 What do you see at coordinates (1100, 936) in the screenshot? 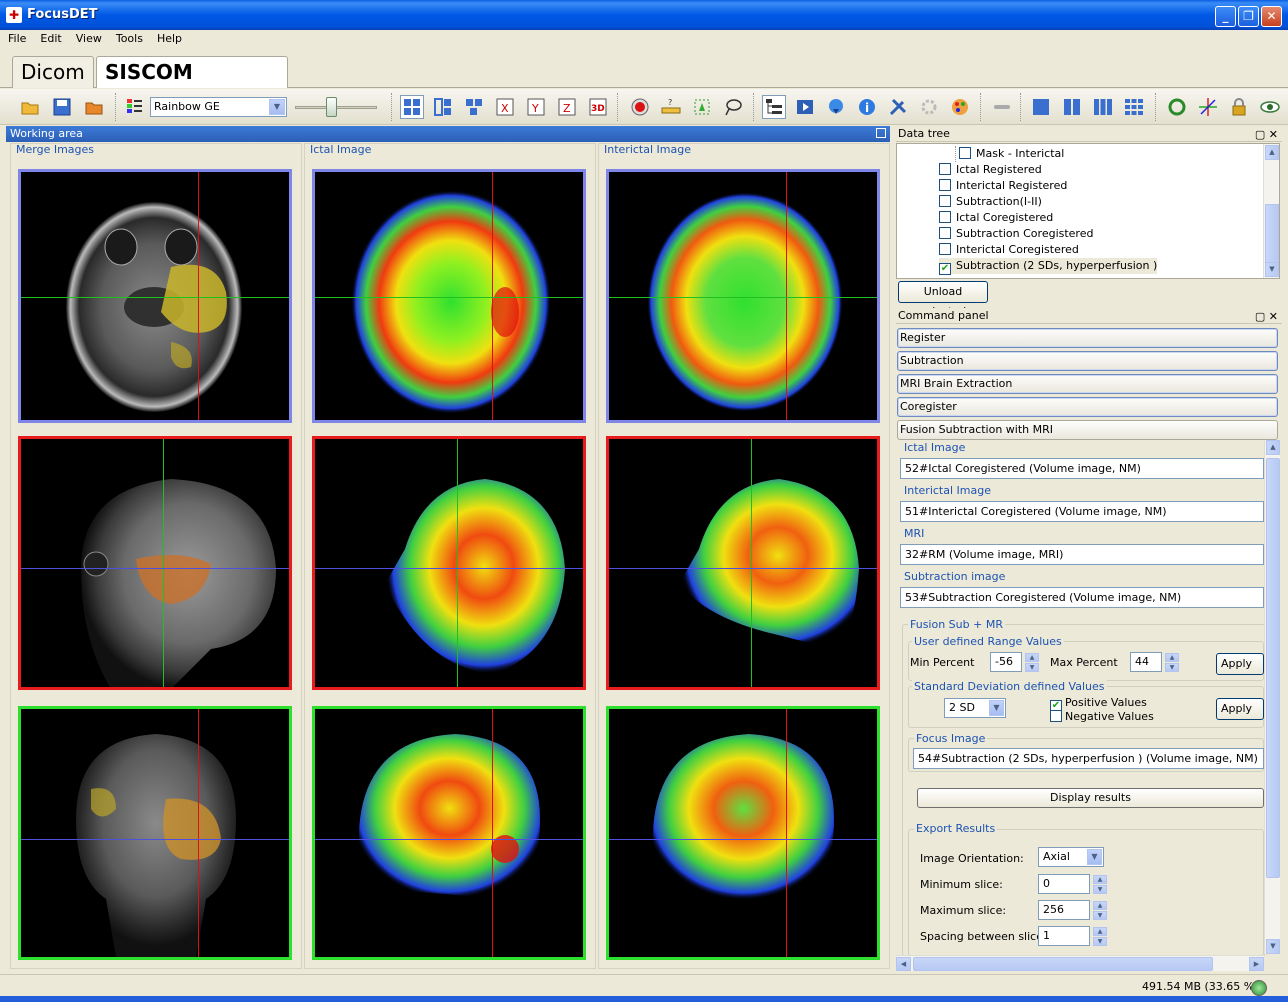
I see `spacing-stepper: ▲ ▼` at bounding box center [1100, 936].